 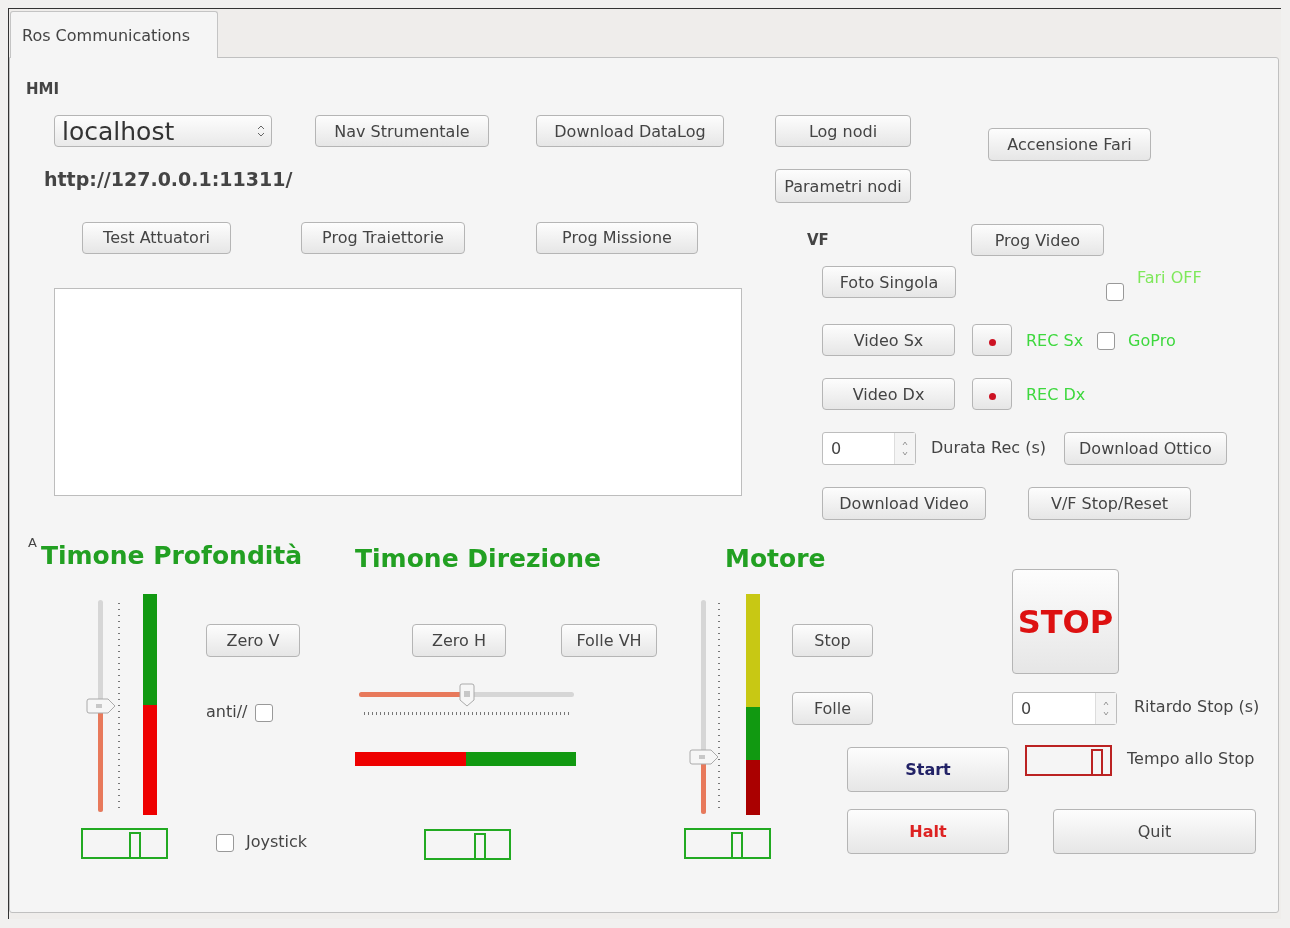 What do you see at coordinates (1191, 759) in the screenshot?
I see `field-label: Tempo allo Stop` at bounding box center [1191, 759].